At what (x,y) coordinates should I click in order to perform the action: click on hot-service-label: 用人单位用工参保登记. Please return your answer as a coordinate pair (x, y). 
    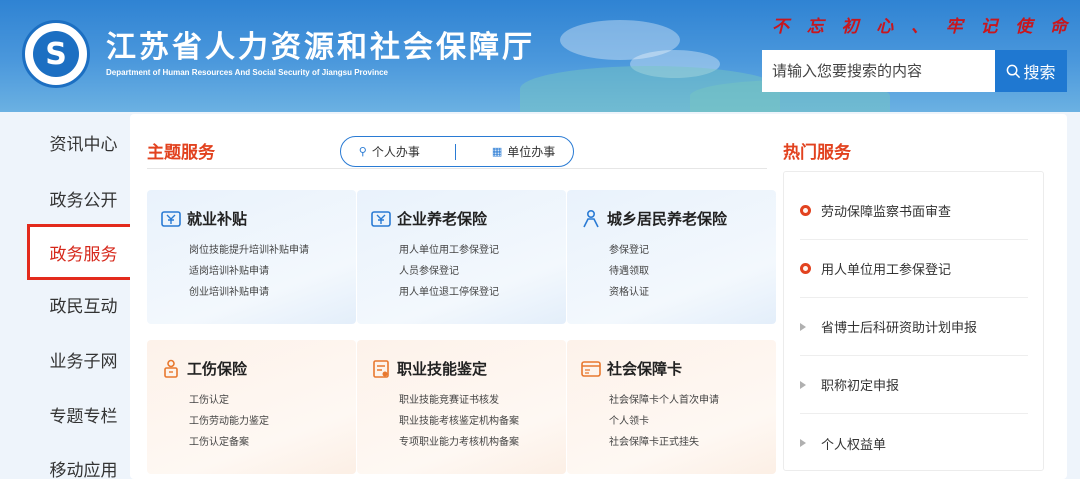
    Looking at the image, I should click on (886, 270).